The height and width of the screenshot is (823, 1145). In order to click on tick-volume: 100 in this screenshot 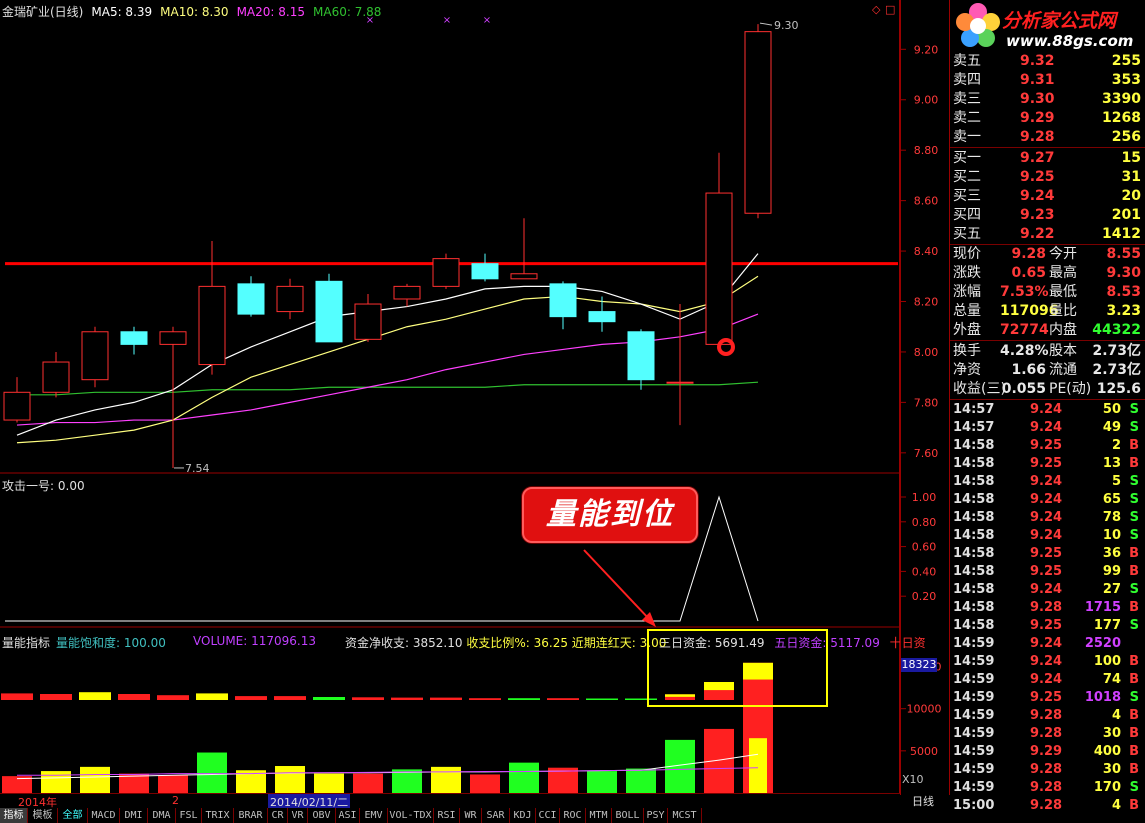, I will do `click(1107, 661)`.